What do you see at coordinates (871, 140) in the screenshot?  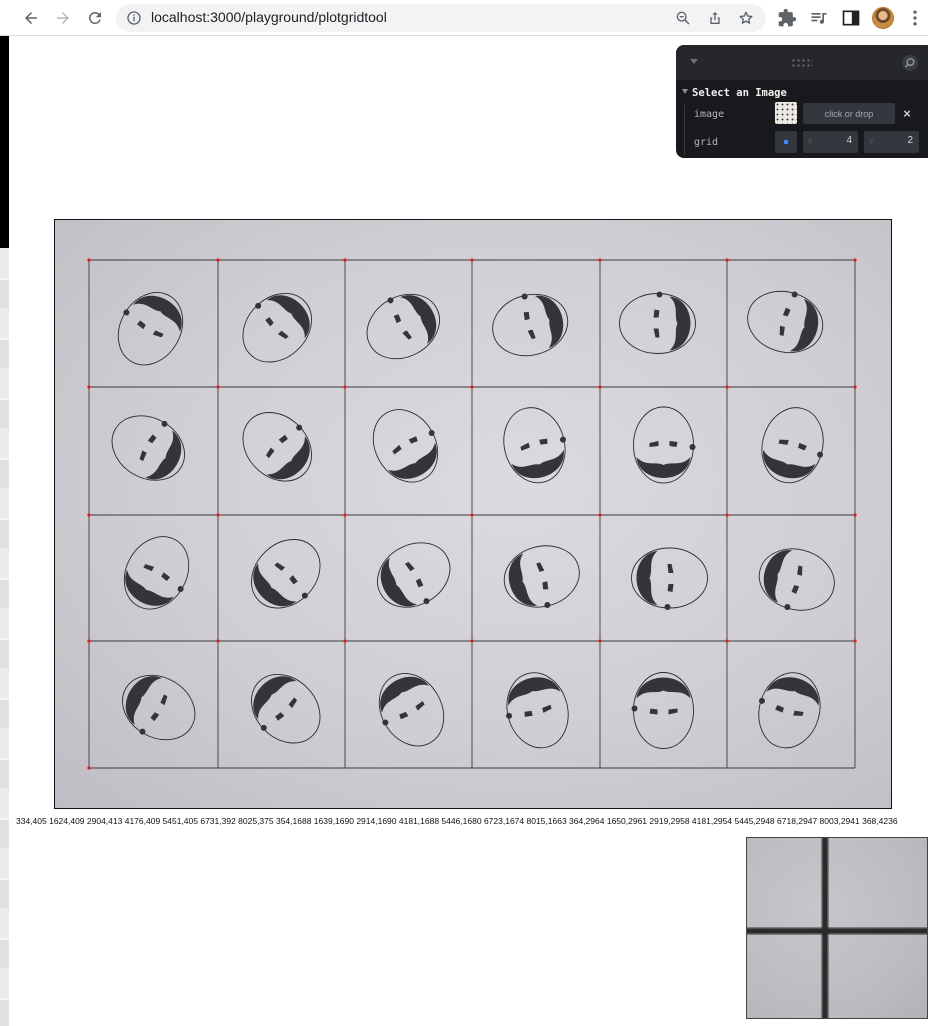 I see `grid-y-axis-label: y` at bounding box center [871, 140].